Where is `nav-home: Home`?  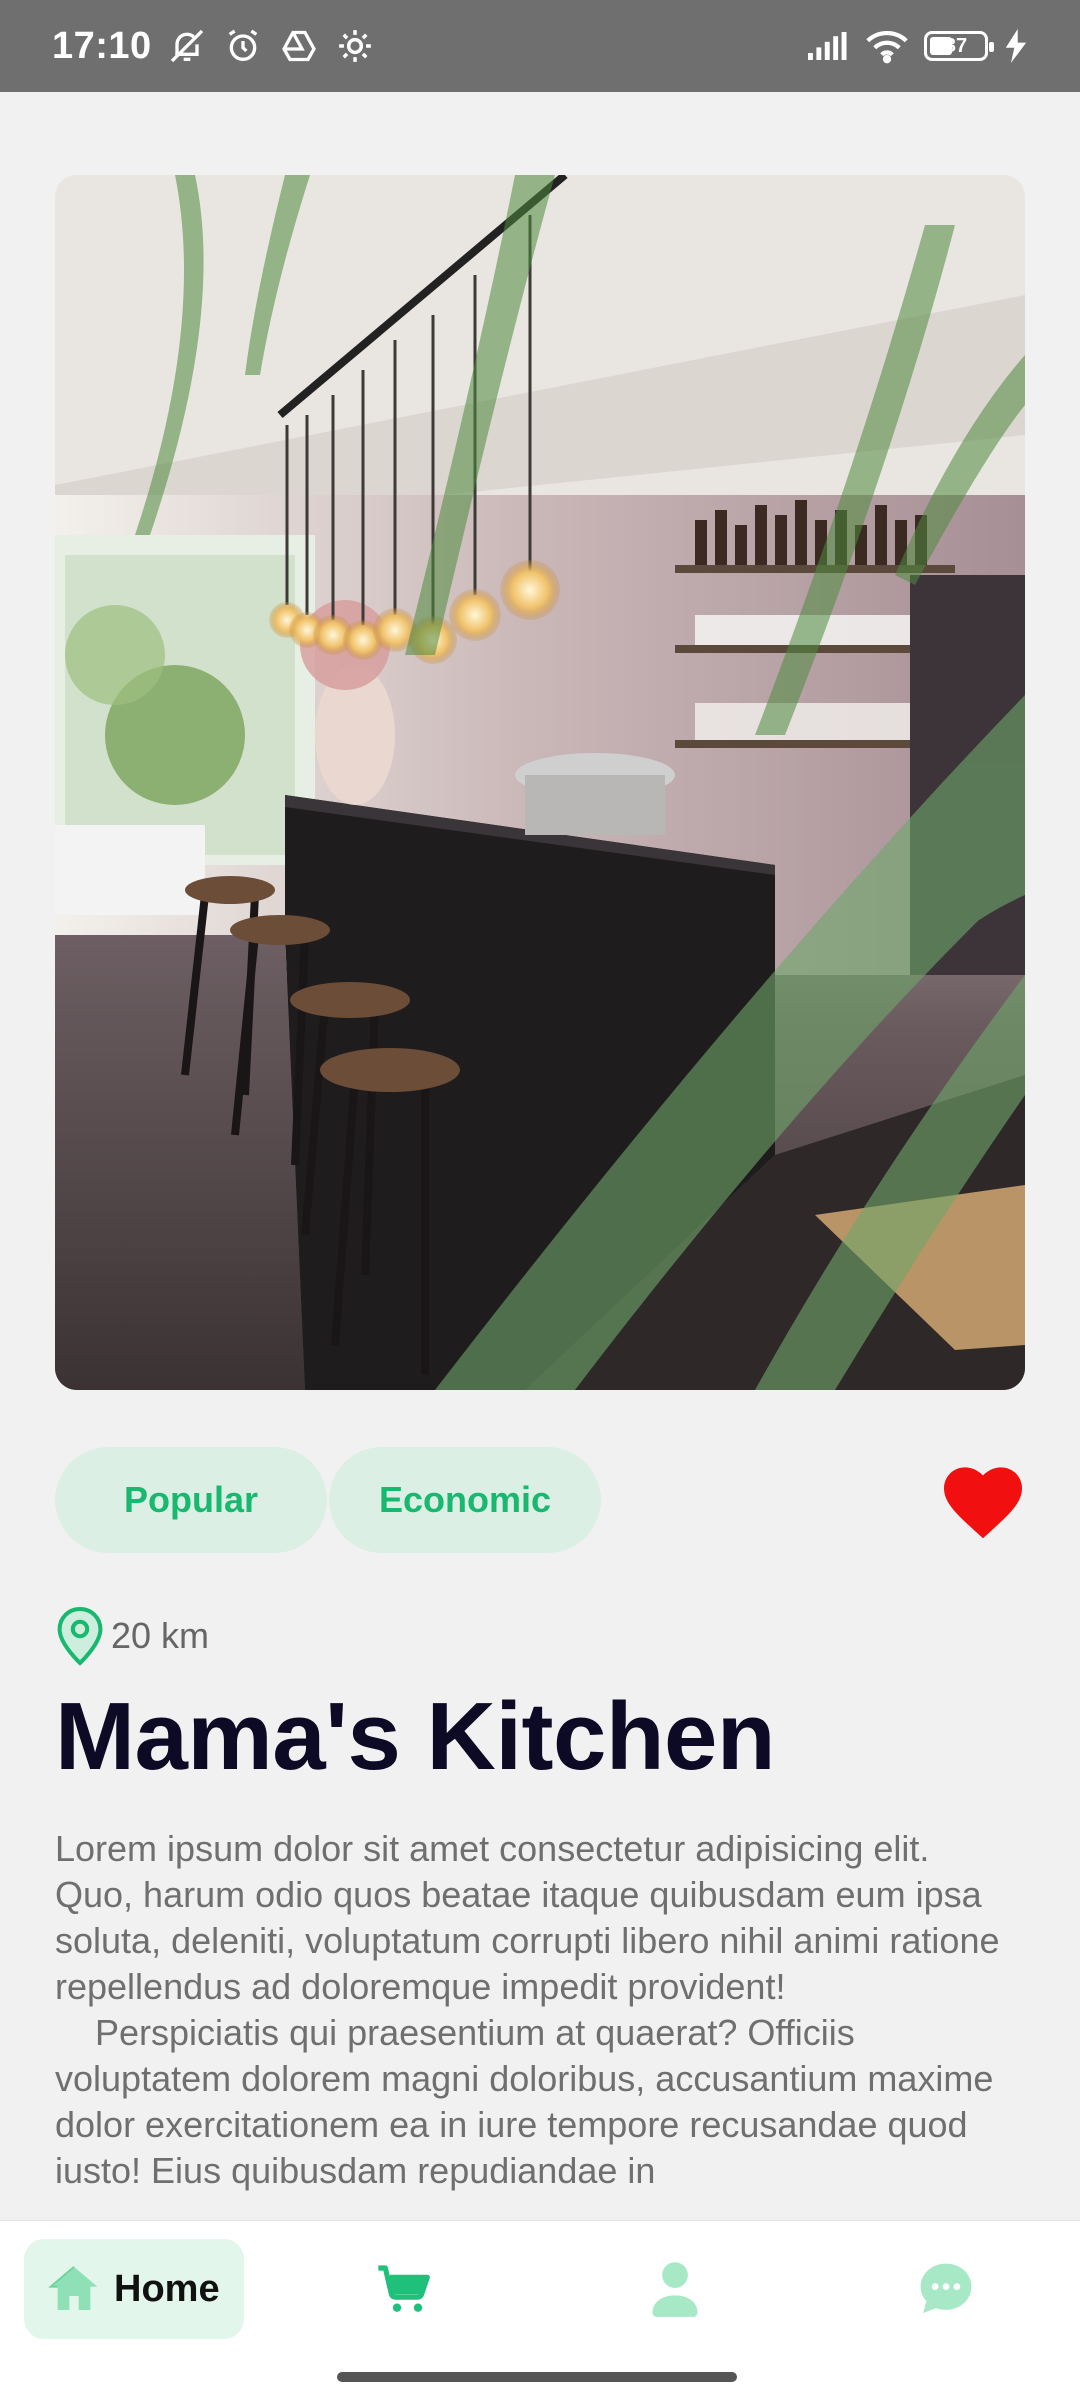
nav-home: Home is located at coordinates (134, 2289).